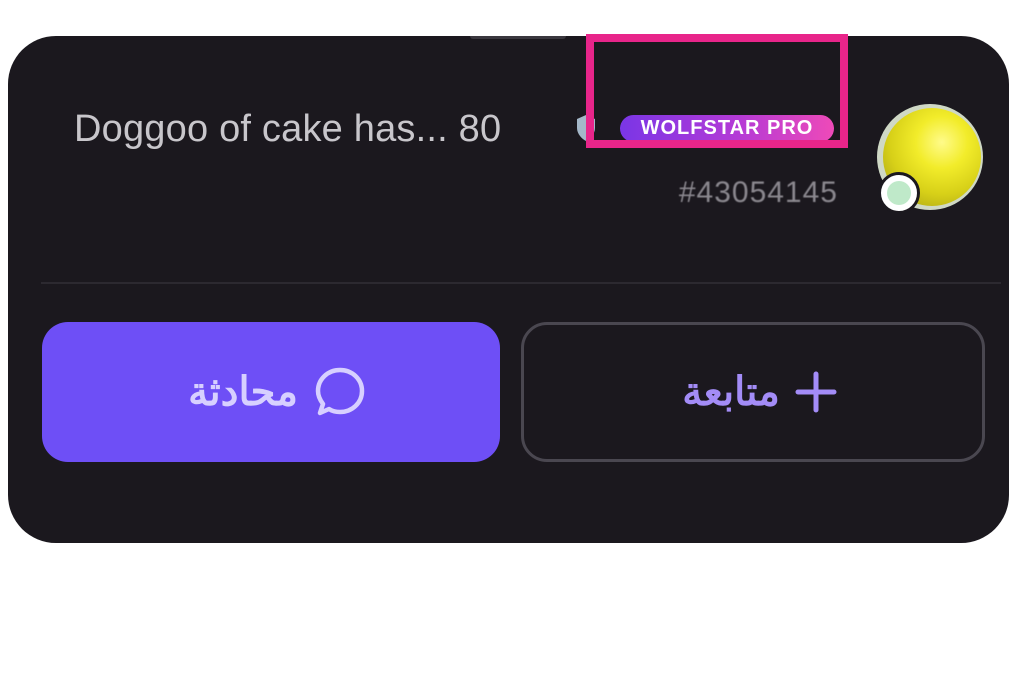 This screenshot has width=1024, height=683. I want to click on username: Doggoo of cake has... 80, so click(288, 129).